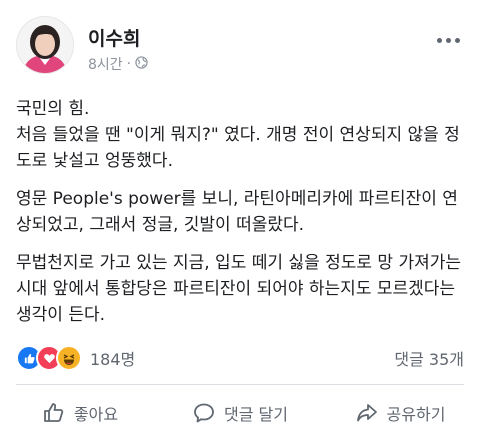 The height and width of the screenshot is (448, 480). Describe the element at coordinates (367, 413) in the screenshot. I see `share-icon` at that location.